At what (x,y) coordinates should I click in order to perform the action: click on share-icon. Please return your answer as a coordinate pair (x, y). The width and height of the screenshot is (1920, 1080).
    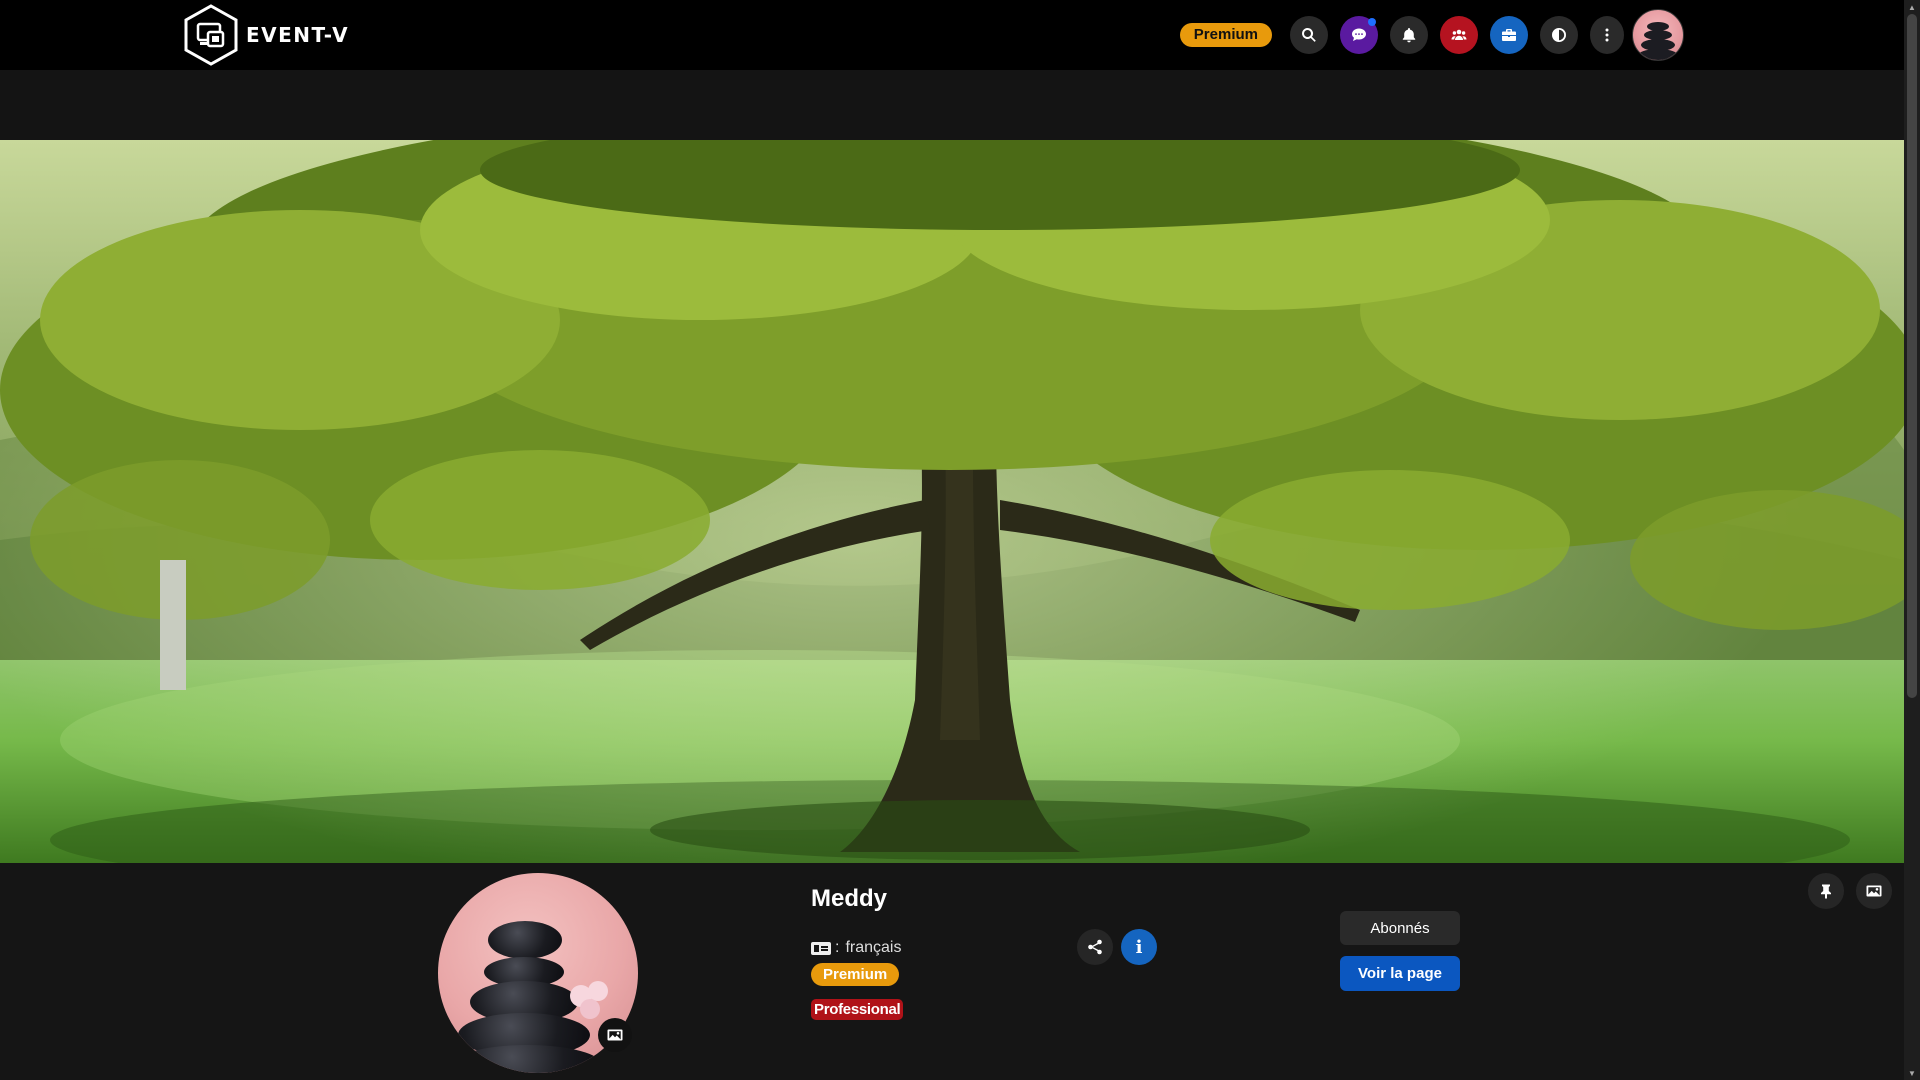
    Looking at the image, I should click on (1095, 947).